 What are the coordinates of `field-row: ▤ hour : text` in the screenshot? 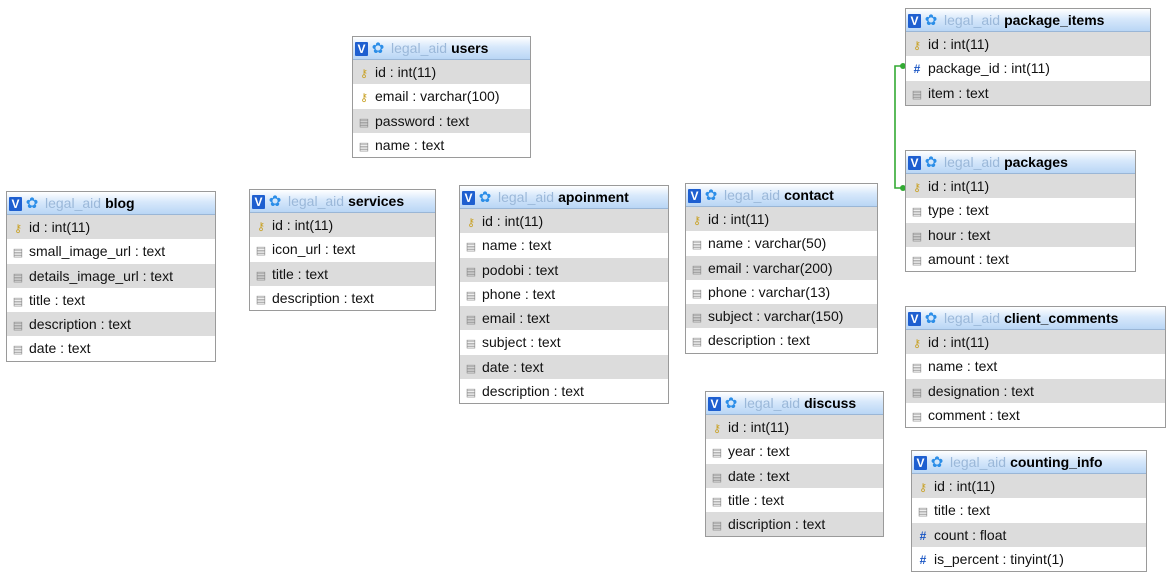 It's located at (1020, 234).